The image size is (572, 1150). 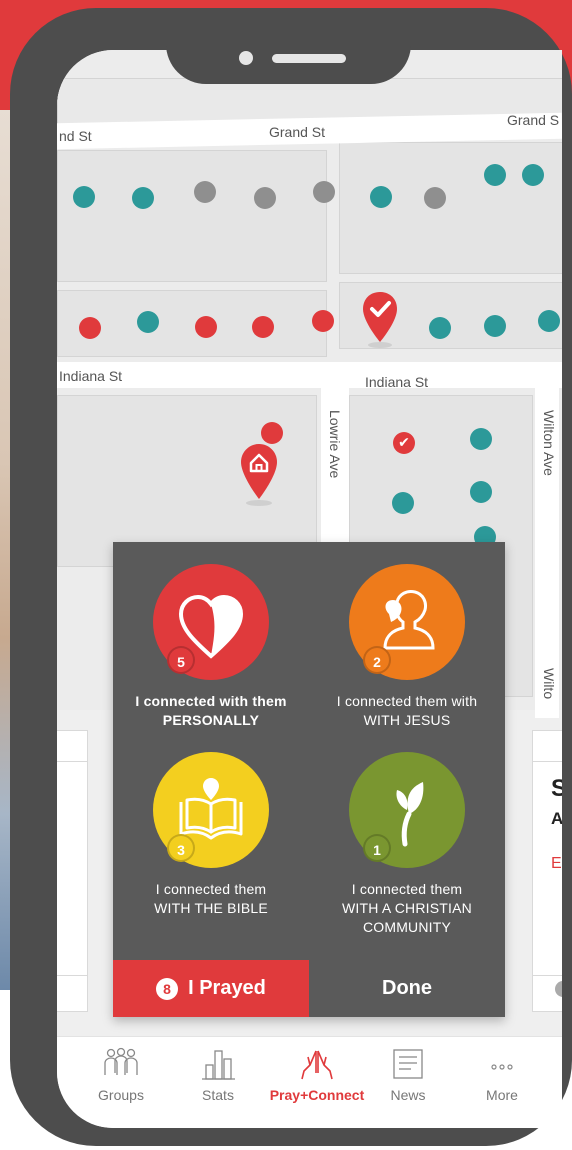 What do you see at coordinates (377, 660) in the screenshot?
I see `connect-count-badge: 2` at bounding box center [377, 660].